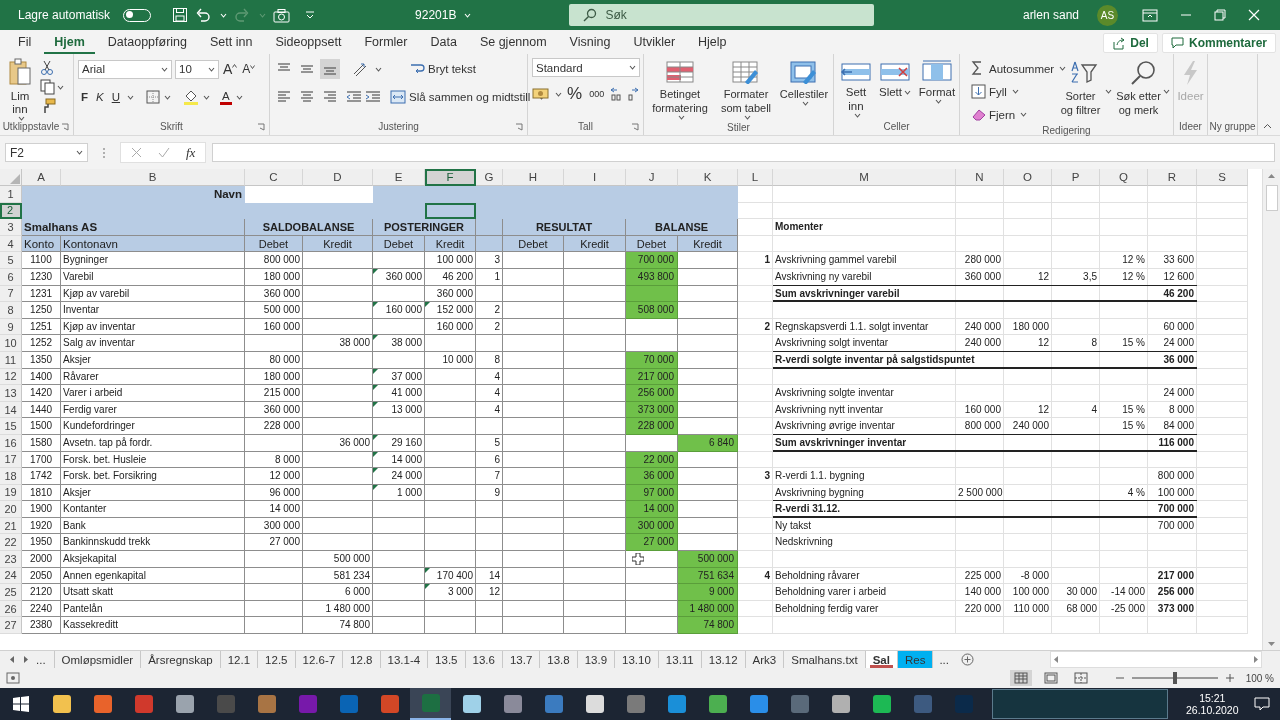 This screenshot has height=720, width=1280. What do you see at coordinates (115, 97) in the screenshot?
I see `underline-button: U` at bounding box center [115, 97].